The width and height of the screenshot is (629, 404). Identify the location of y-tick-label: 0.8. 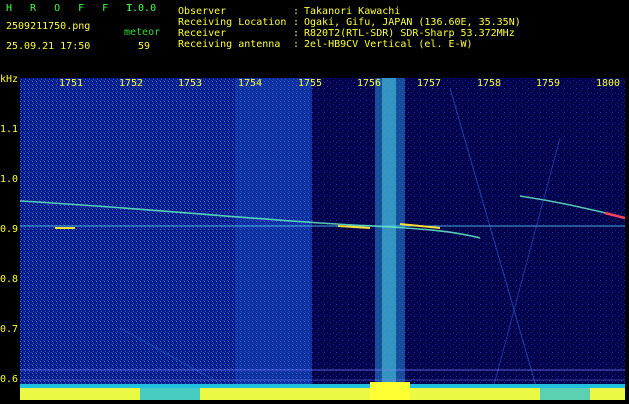
(9, 279).